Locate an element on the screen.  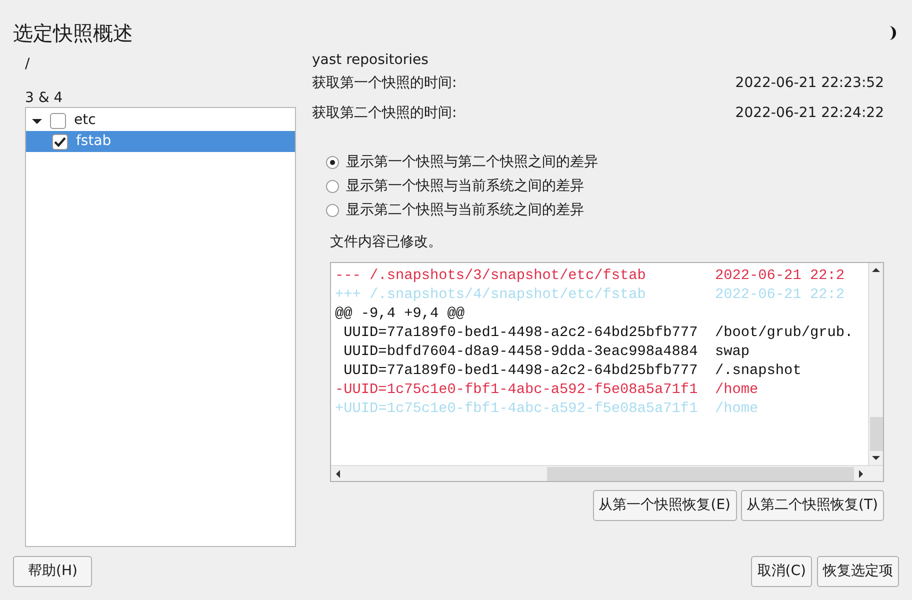
diff-line: -UUID=1c75c1e0-fbf1-4abc-a592-f5e08a5a71f1 /home is located at coordinates (547, 390).